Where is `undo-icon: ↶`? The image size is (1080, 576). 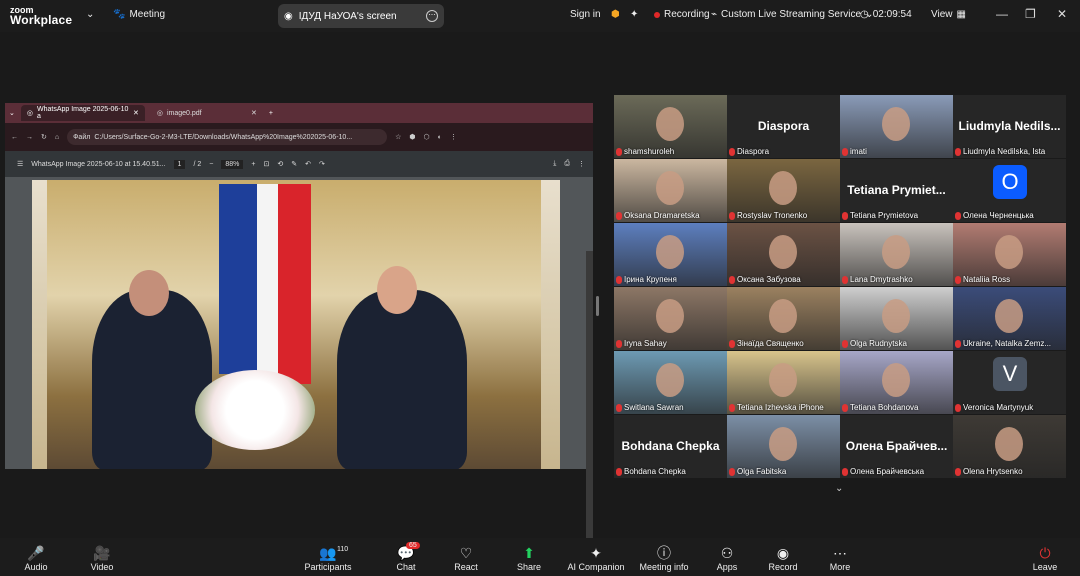
undo-icon: ↶ is located at coordinates (308, 164).